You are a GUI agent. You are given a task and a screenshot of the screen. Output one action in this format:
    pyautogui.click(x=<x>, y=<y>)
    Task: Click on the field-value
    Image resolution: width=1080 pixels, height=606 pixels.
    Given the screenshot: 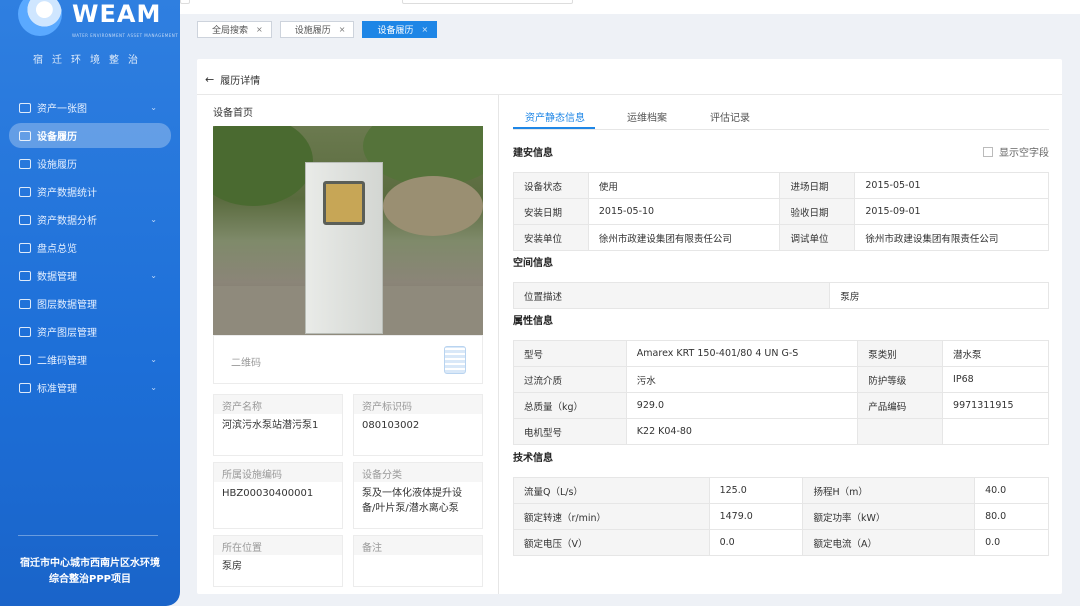 What is the action you would take?
    pyautogui.click(x=418, y=570)
    